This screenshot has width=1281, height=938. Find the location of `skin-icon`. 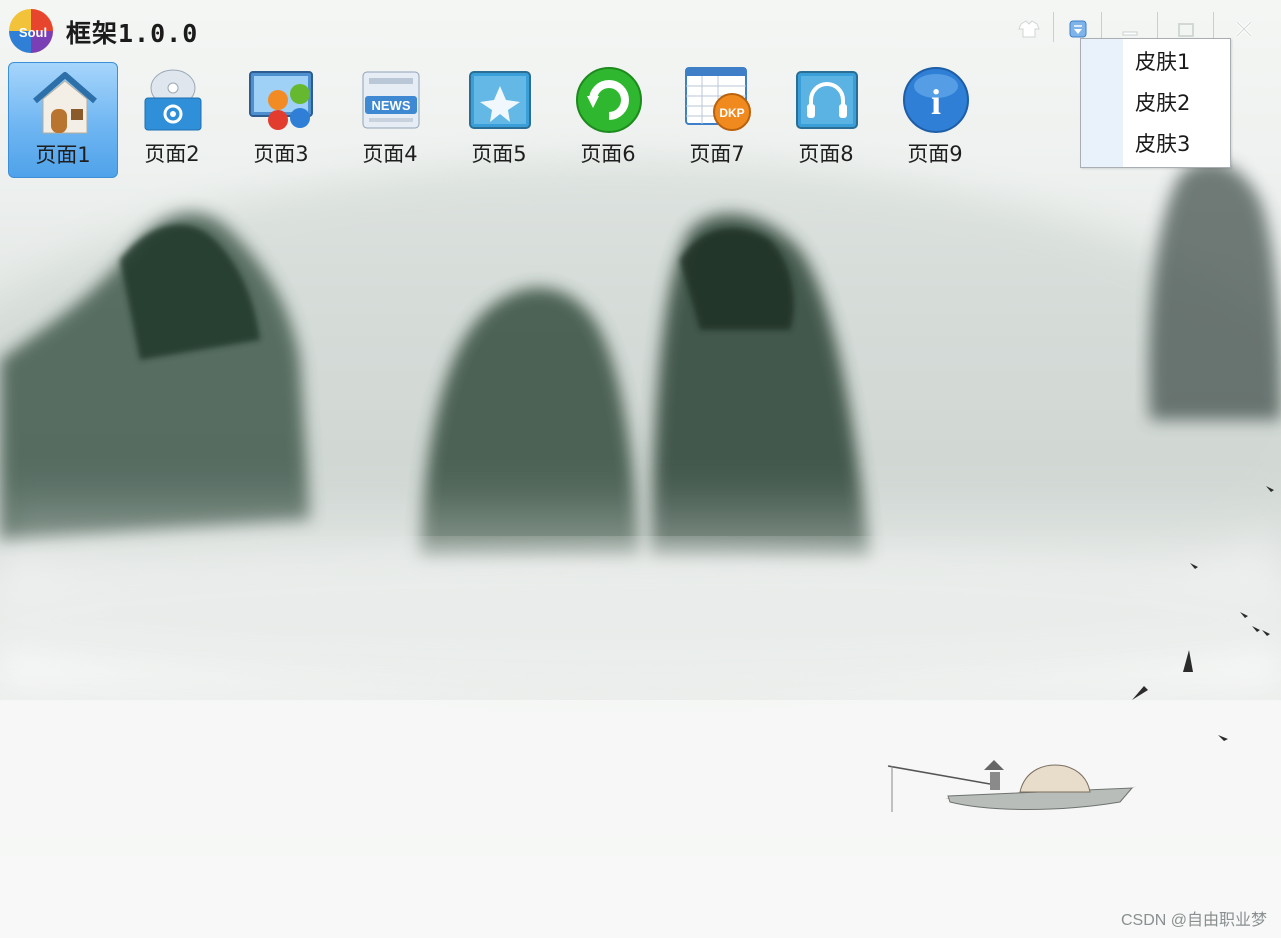

skin-icon is located at coordinates (1029, 29).